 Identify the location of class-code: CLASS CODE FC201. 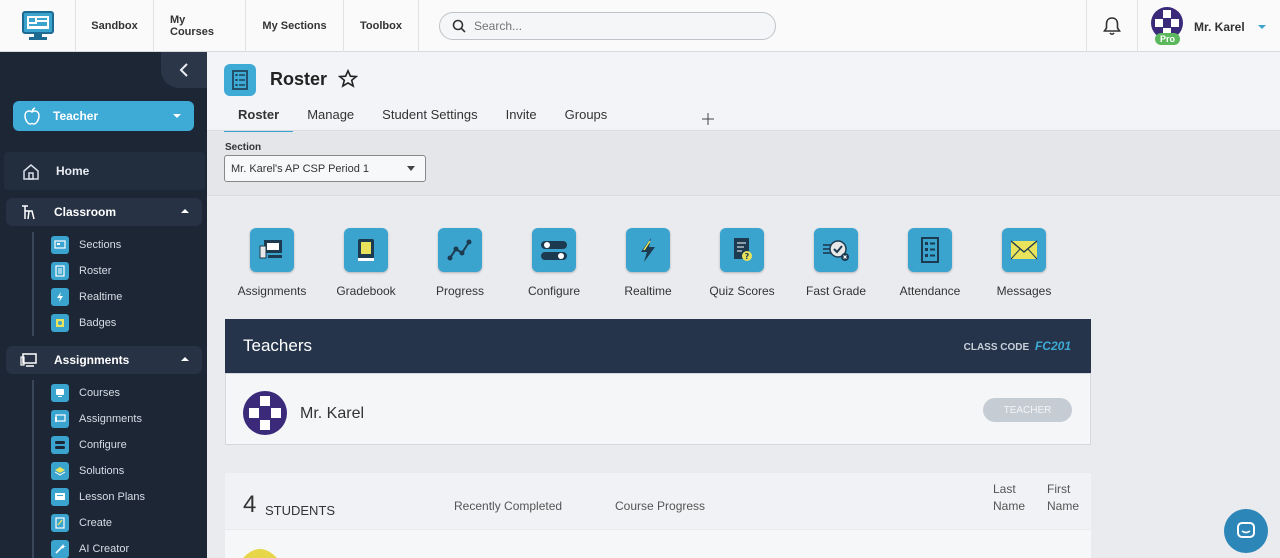
(1017, 346).